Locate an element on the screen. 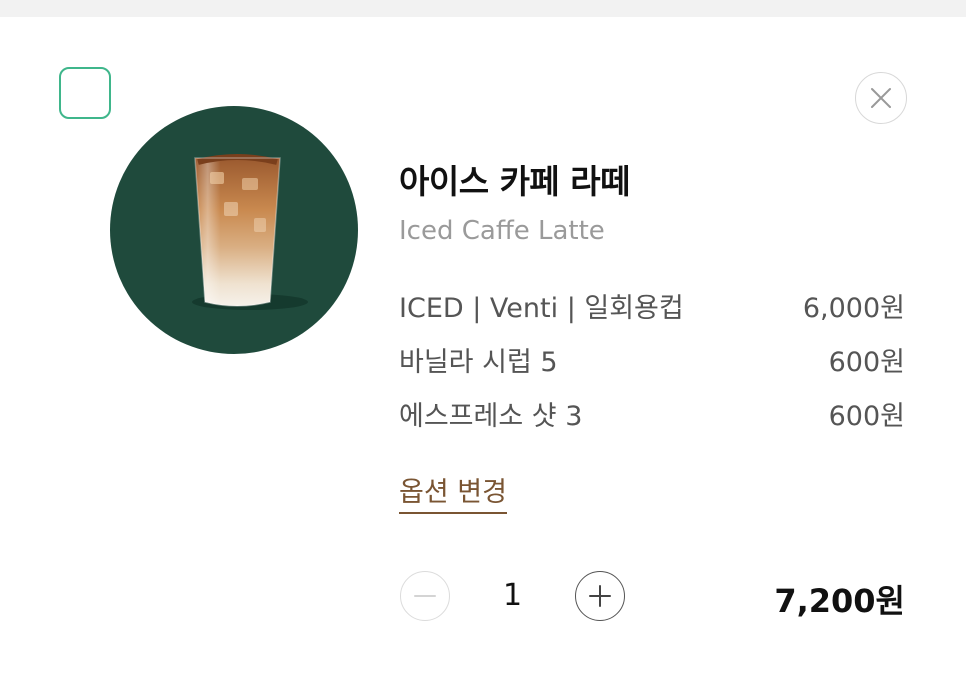  increase-quantity-button is located at coordinates (600, 596).